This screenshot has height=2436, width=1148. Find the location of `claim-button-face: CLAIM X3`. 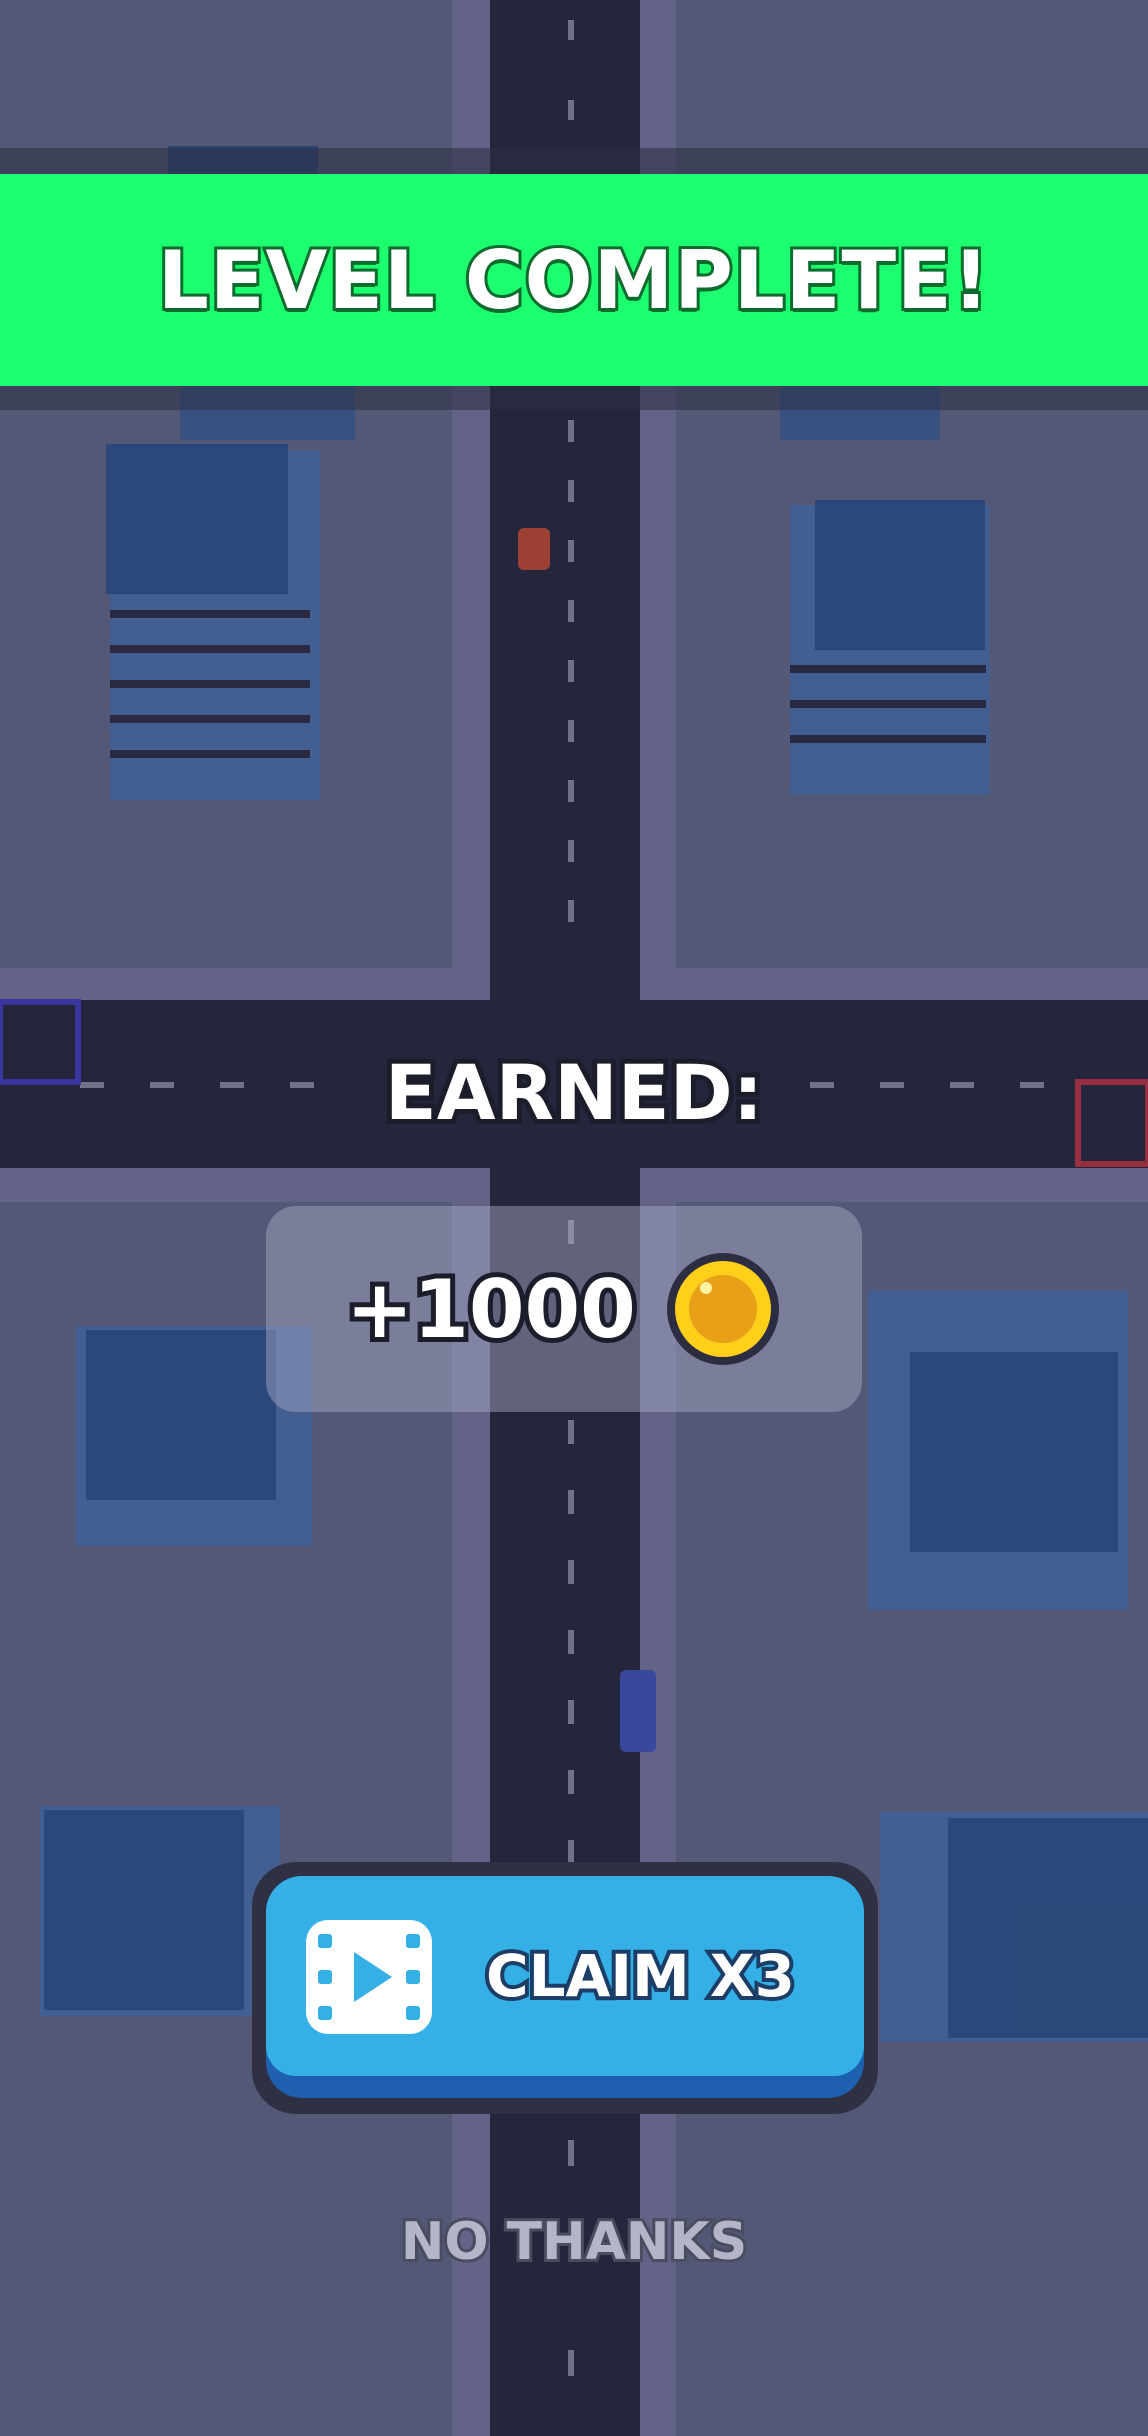

claim-button-face: CLAIM X3 is located at coordinates (565, 1976).